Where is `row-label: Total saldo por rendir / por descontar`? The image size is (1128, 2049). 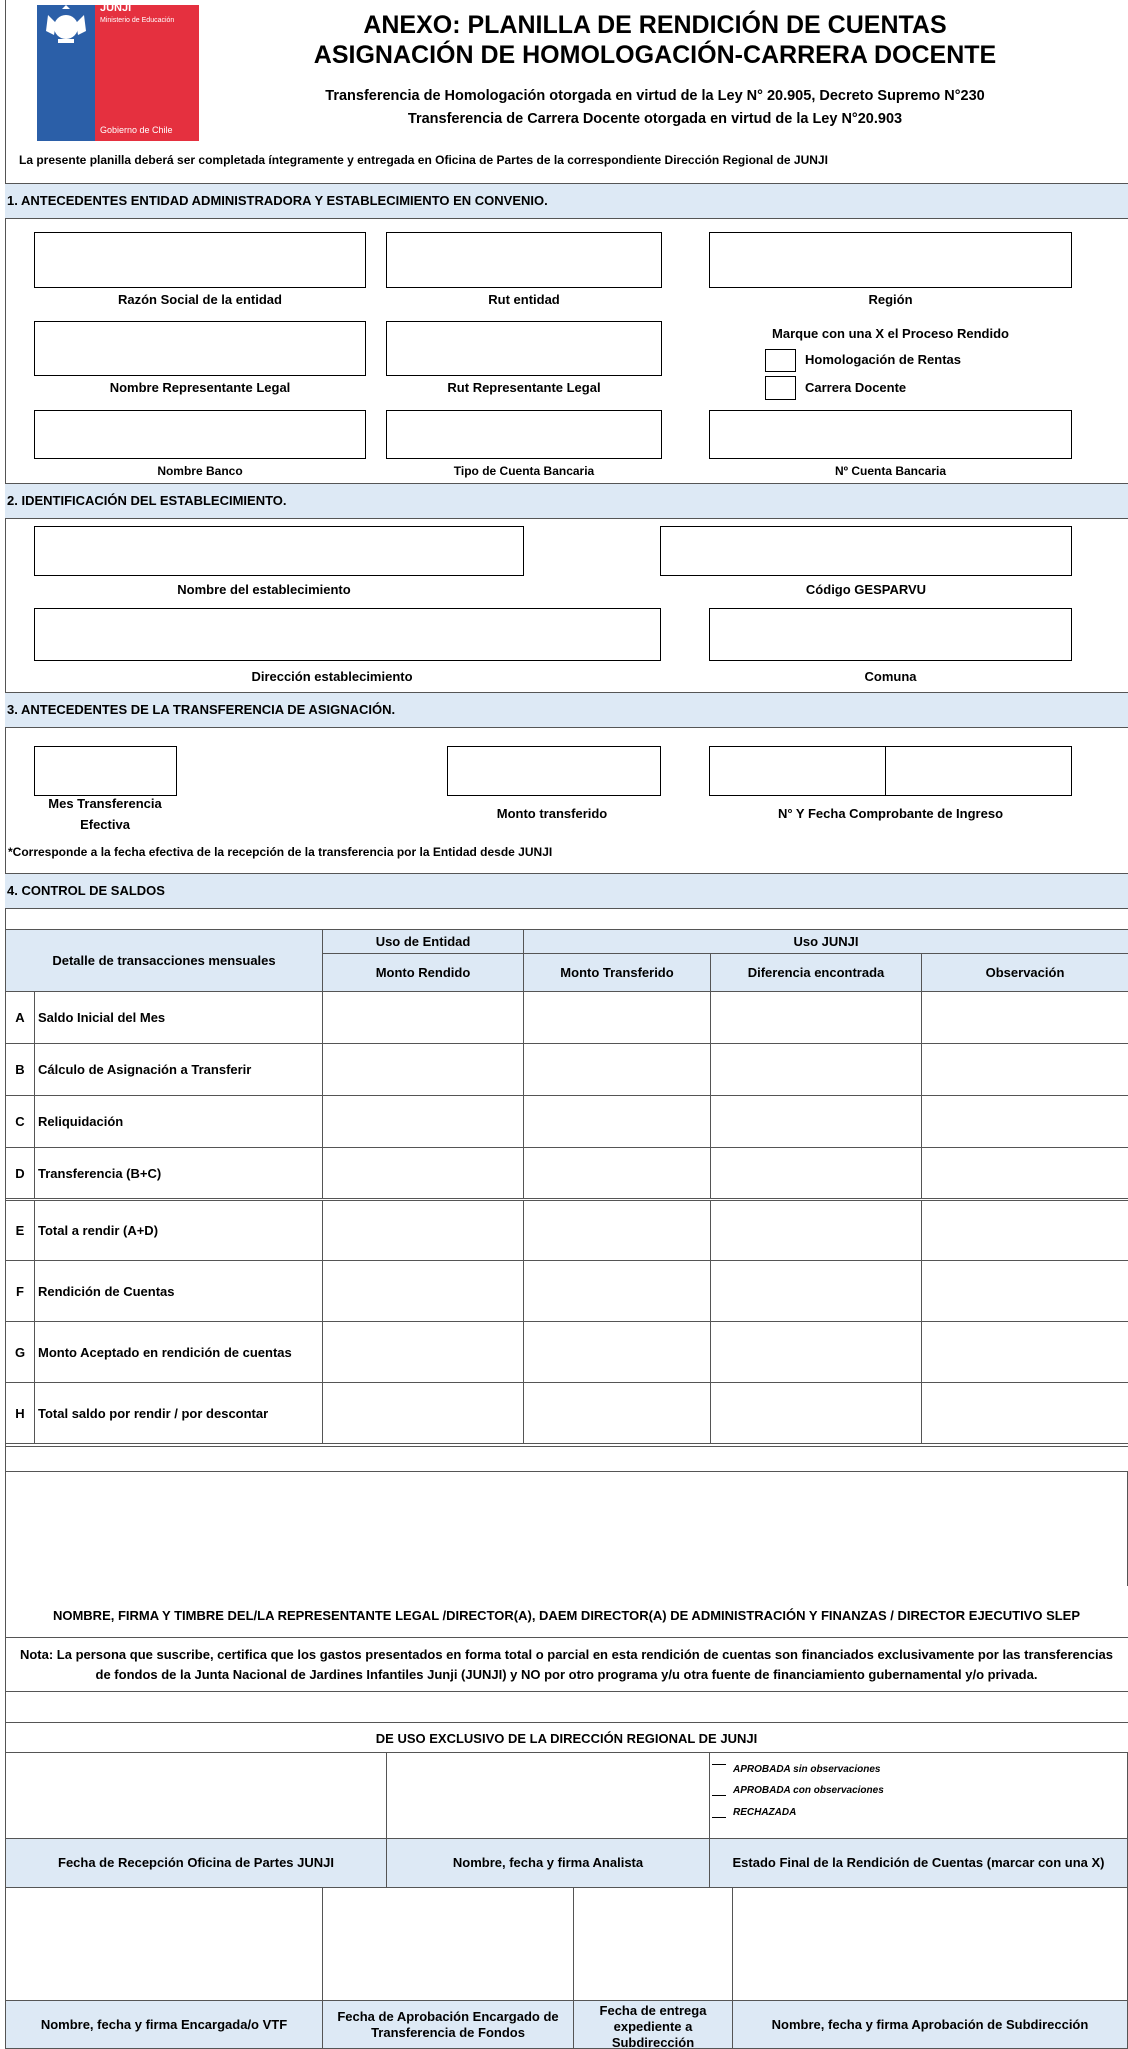 row-label: Total saldo por rendir / por descontar is located at coordinates (178, 1413).